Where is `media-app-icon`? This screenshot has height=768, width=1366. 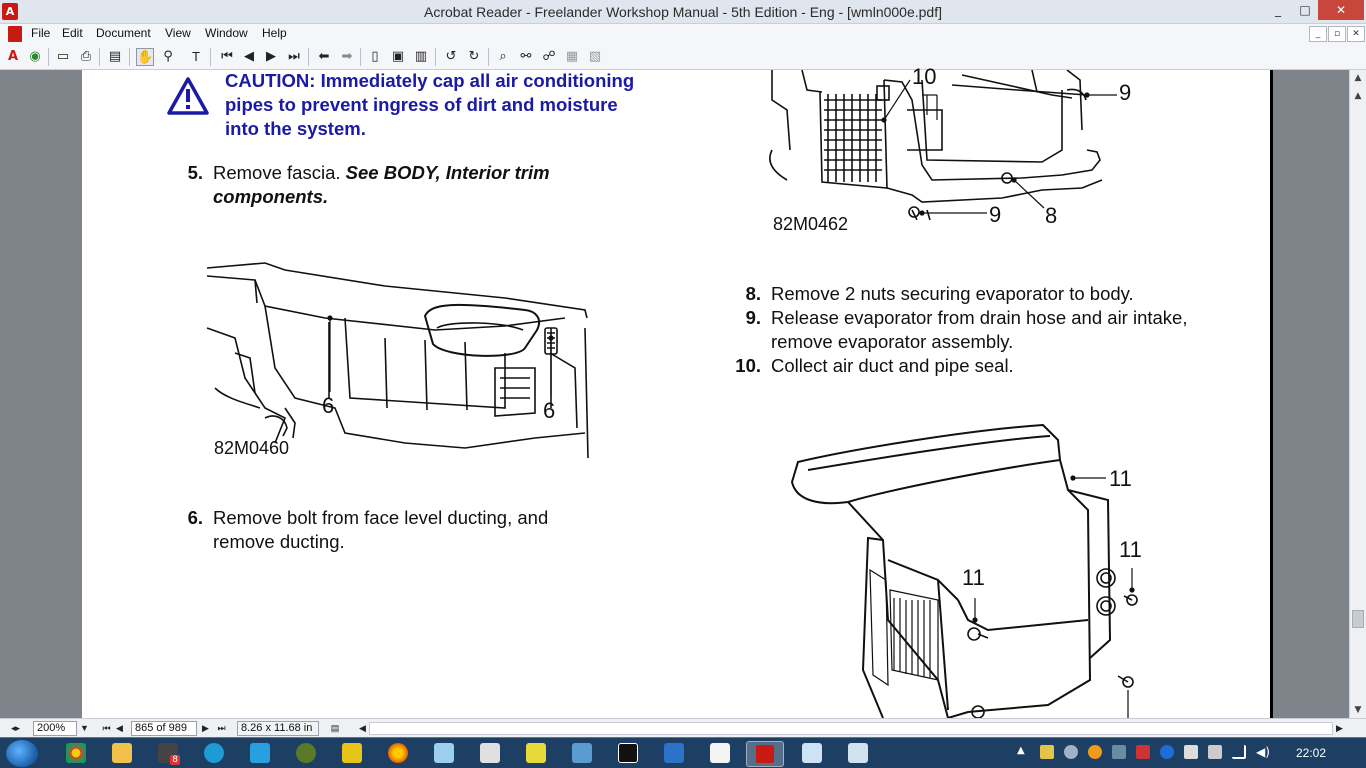 media-app-icon is located at coordinates (352, 753).